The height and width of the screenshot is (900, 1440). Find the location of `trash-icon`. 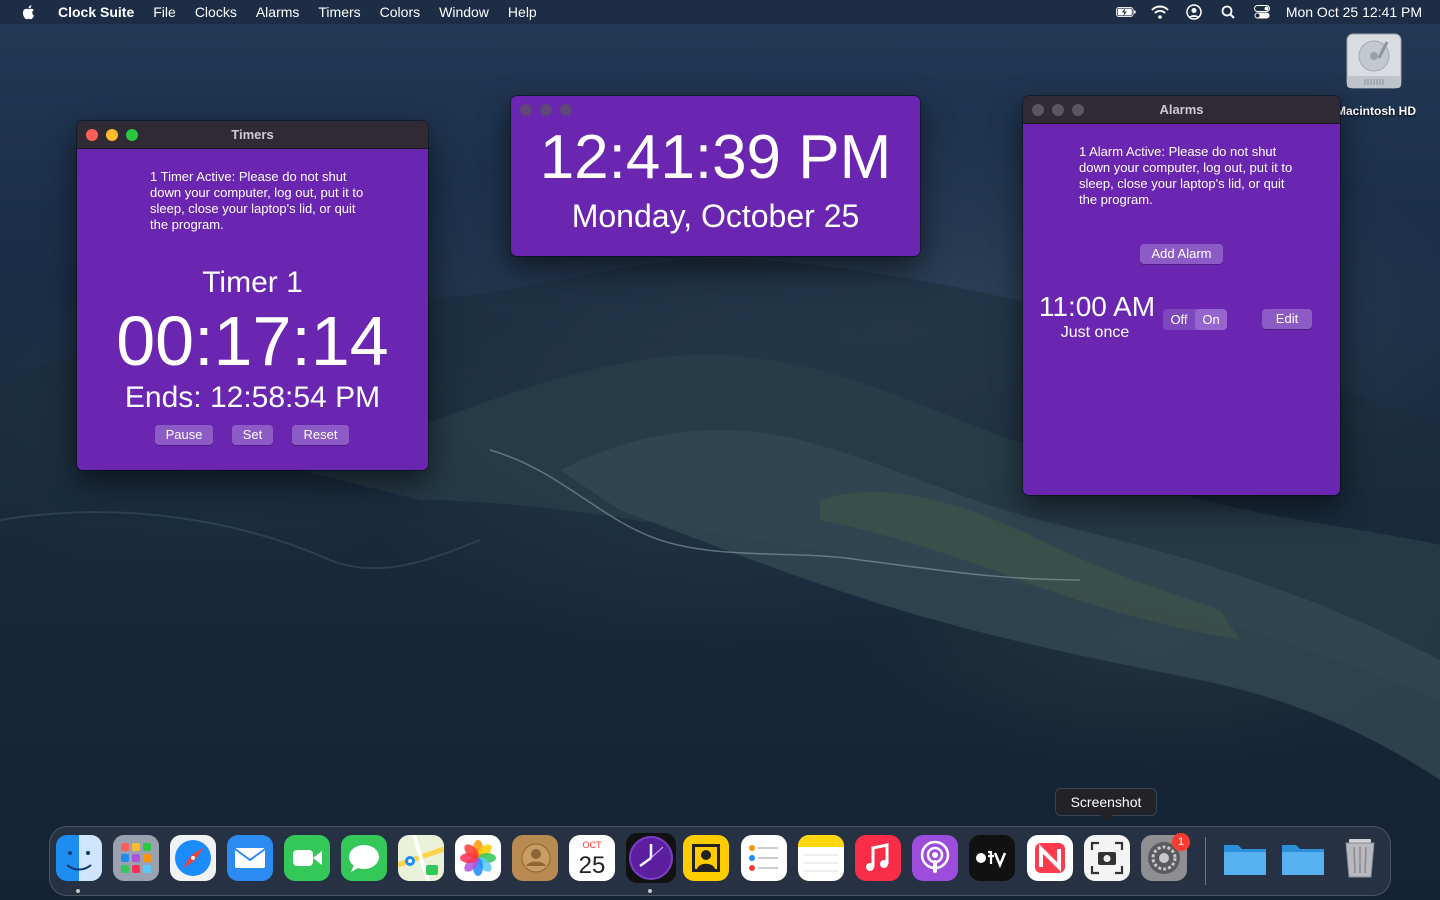

trash-icon is located at coordinates (1360, 858).